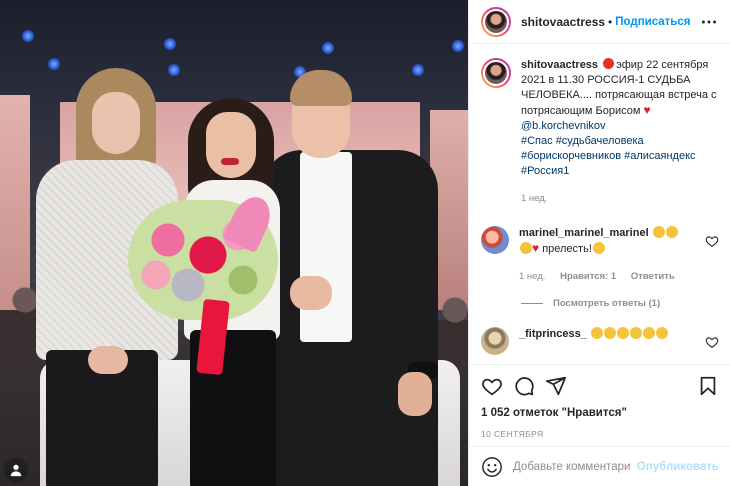  What do you see at coordinates (620, 141) in the screenshot?
I see `hashtags-line: #Спас #судьбачеловека` at bounding box center [620, 141].